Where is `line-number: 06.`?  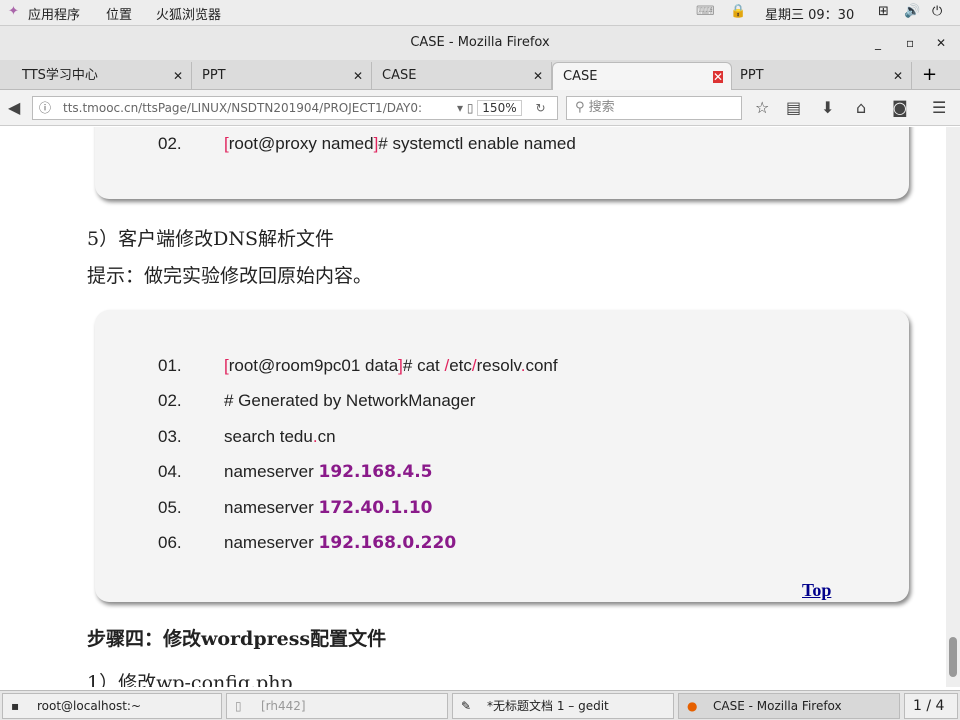
line-number: 06. is located at coordinates (170, 542).